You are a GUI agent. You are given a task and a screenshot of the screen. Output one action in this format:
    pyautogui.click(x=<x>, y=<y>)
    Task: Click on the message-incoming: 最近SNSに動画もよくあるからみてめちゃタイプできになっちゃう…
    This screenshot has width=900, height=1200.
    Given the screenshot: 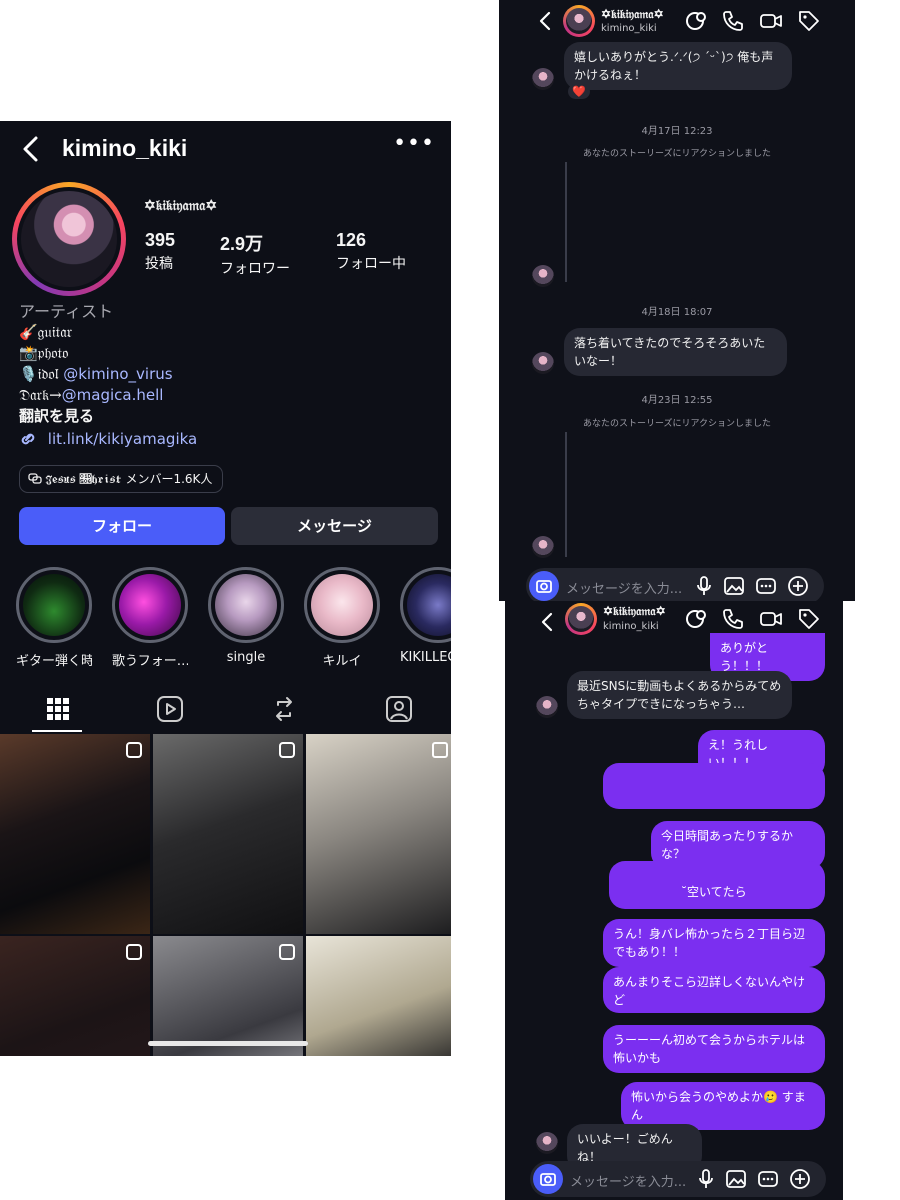 What is the action you would take?
    pyautogui.click(x=679, y=695)
    